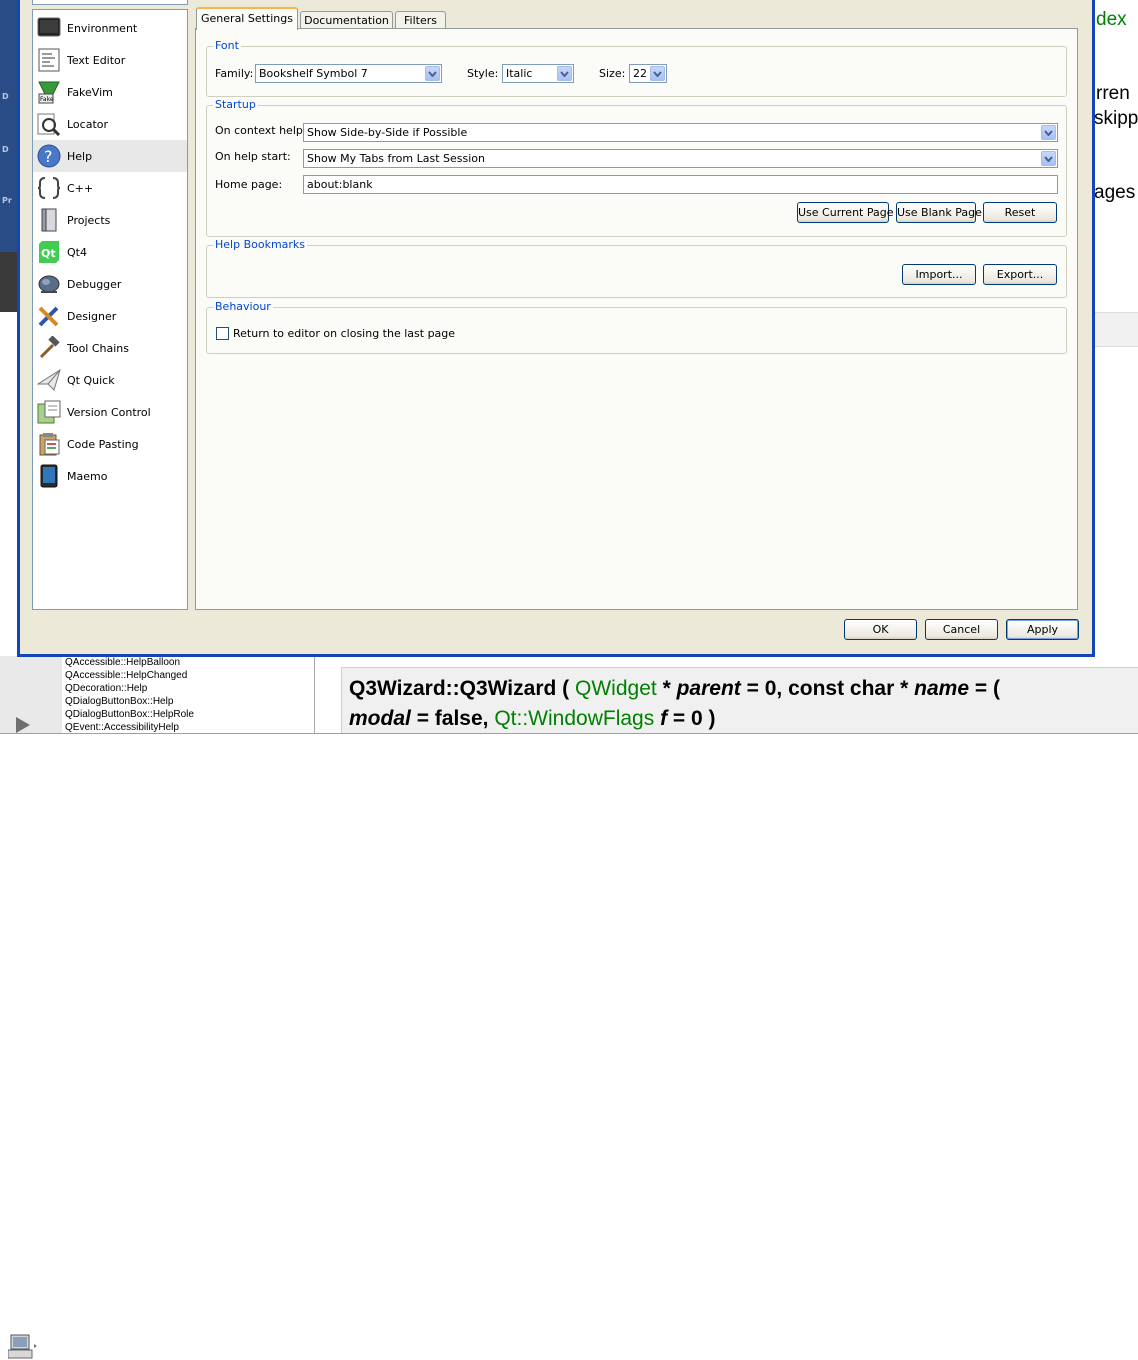 Image resolution: width=1138 pixels, height=1360 pixels. I want to click on category-item-code-pasting: Code Pasting, so click(110, 444).